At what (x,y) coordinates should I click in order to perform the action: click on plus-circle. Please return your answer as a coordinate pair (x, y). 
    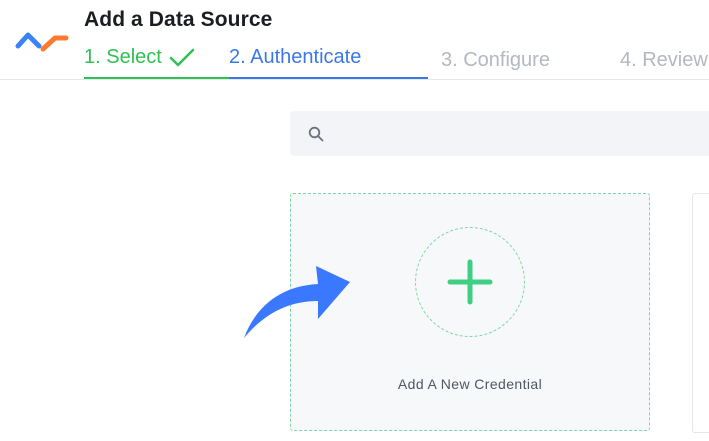
    Looking at the image, I should click on (470, 282).